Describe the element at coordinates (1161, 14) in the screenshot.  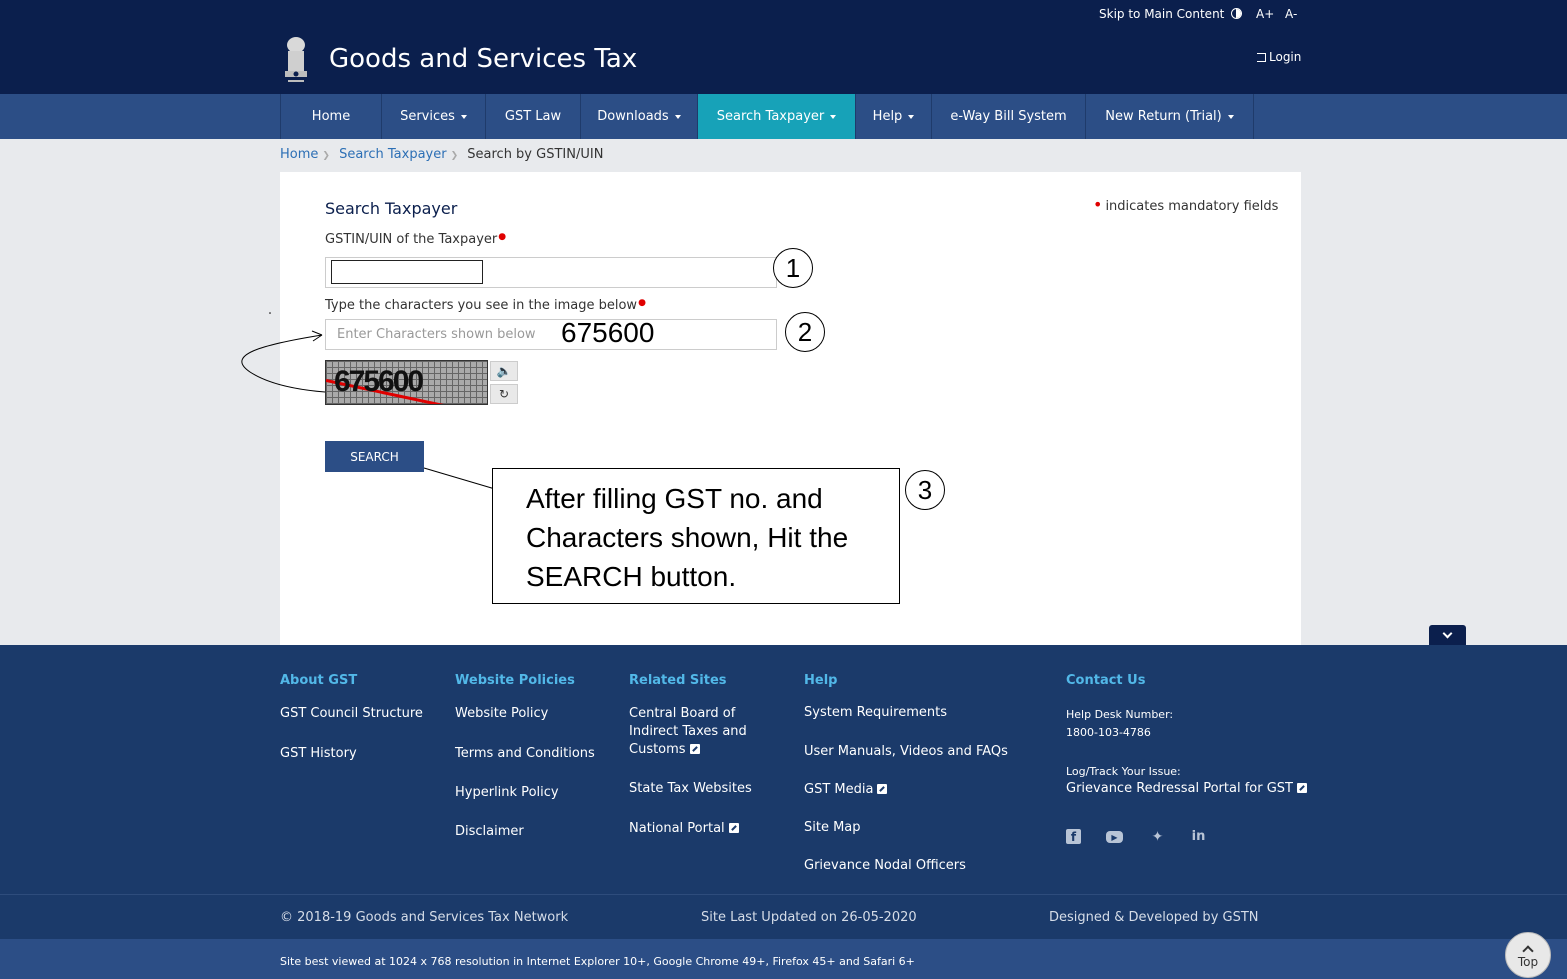
I see `skip-to-main-link: Skip to Main Content` at that location.